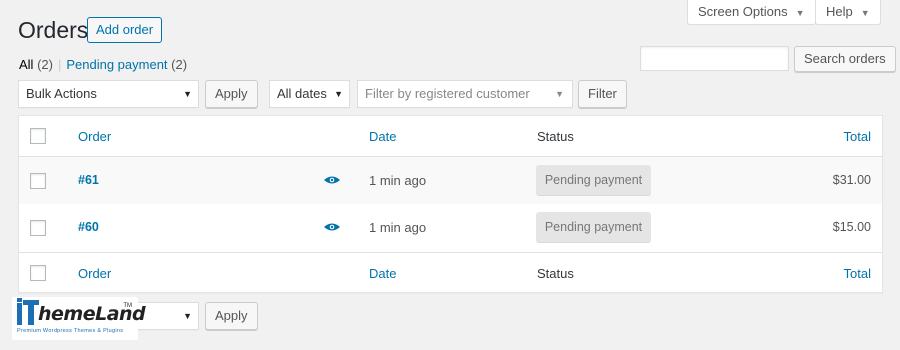  What do you see at coordinates (179, 64) in the screenshot?
I see `view-pending-count: (2)` at bounding box center [179, 64].